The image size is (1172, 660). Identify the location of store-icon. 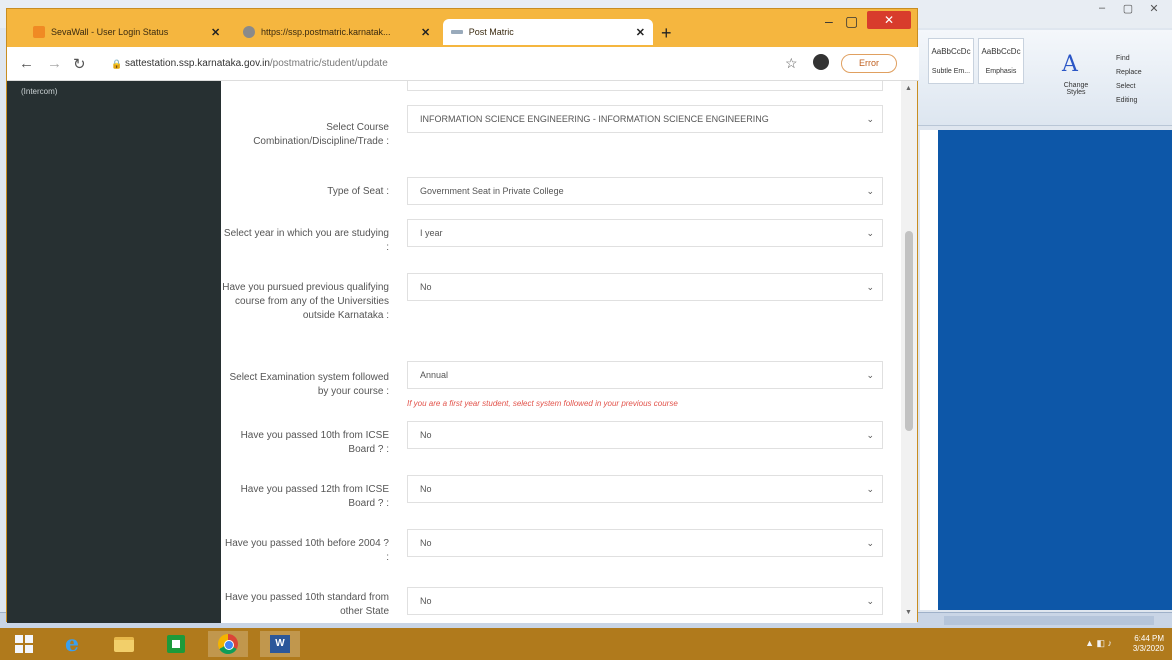
(176, 644).